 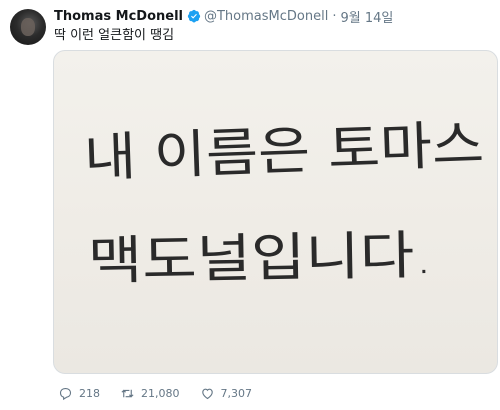 What do you see at coordinates (366, 16) in the screenshot?
I see `tweet-date: 9월 14일` at bounding box center [366, 16].